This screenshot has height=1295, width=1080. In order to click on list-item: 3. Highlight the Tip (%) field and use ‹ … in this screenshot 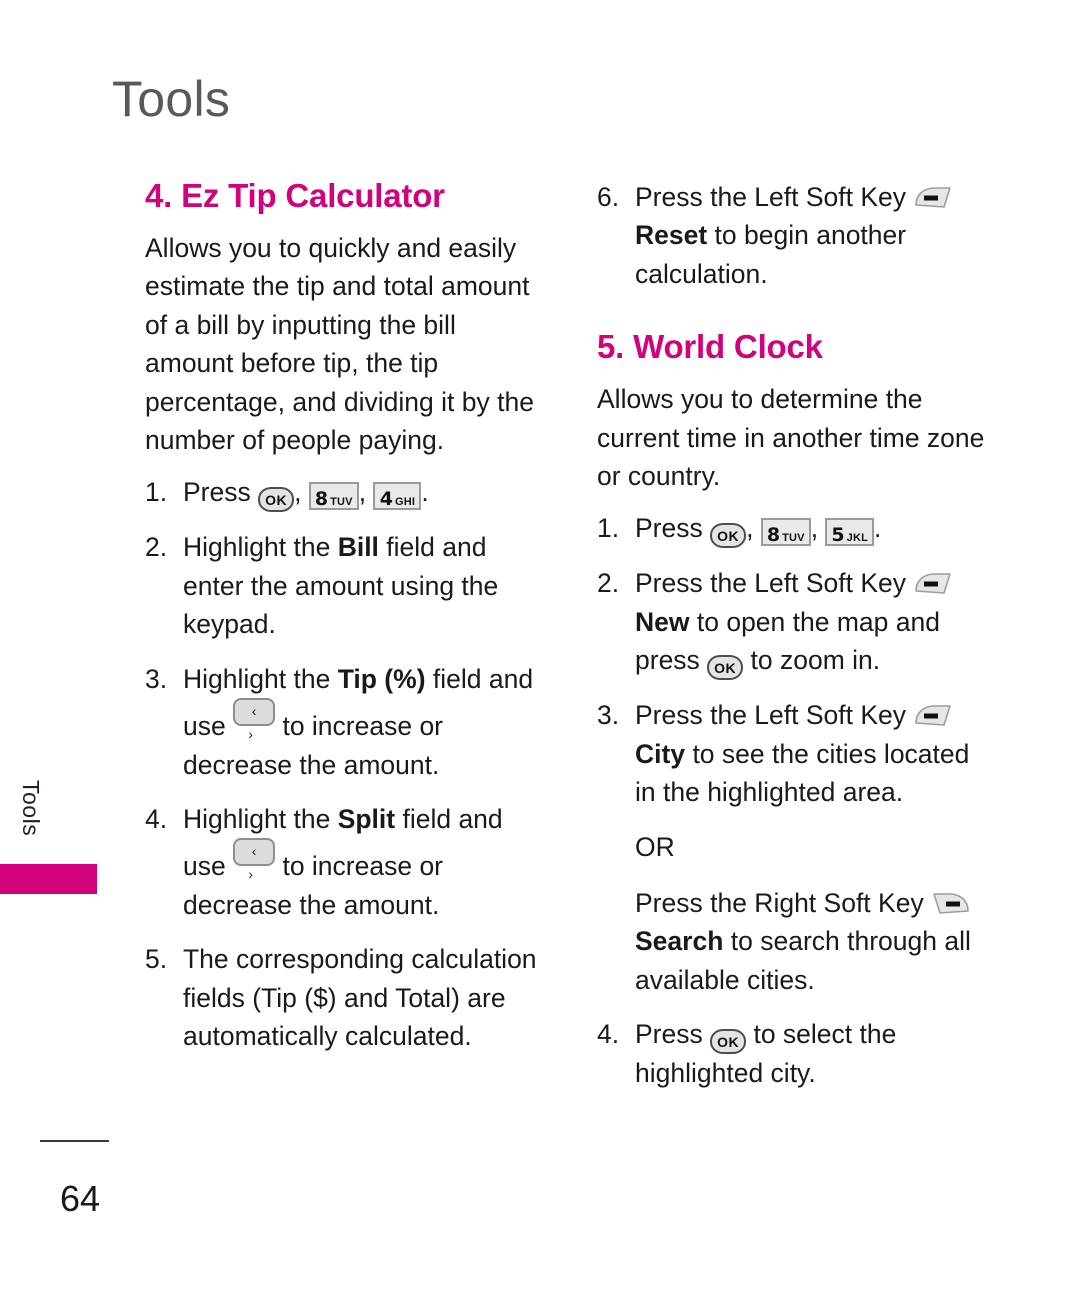, I will do `click(345, 722)`.